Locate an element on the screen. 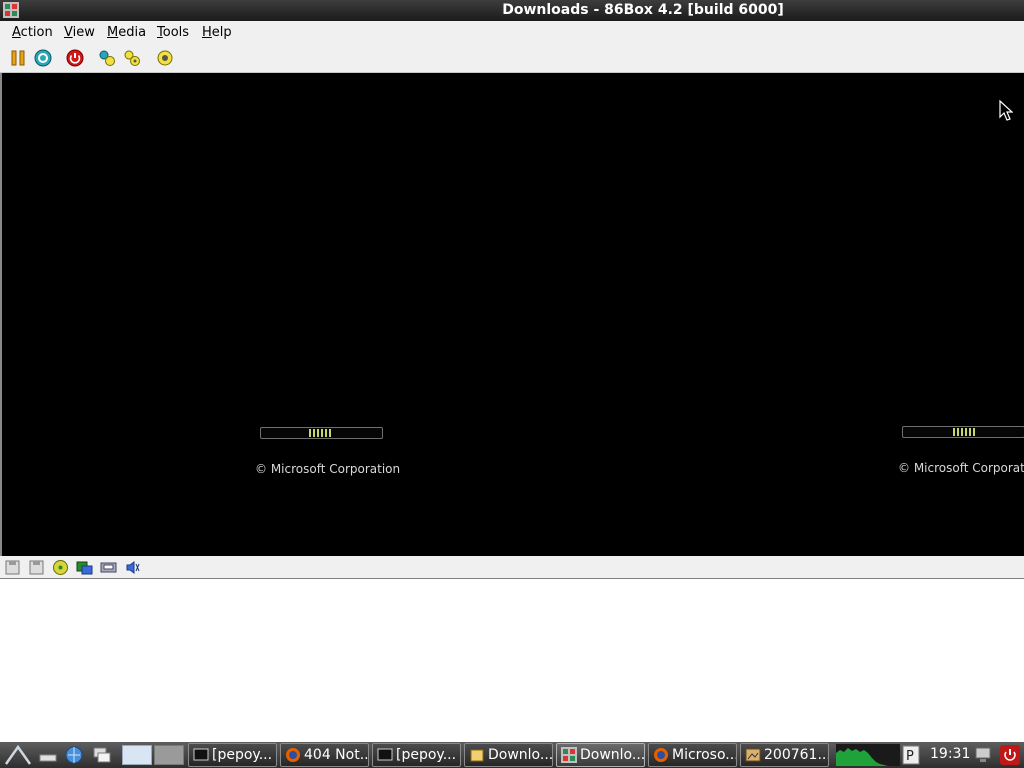 Image resolution: width=1024 pixels, height=768 pixels. mouse-cursor-icon is located at coordinates (1006, 110).